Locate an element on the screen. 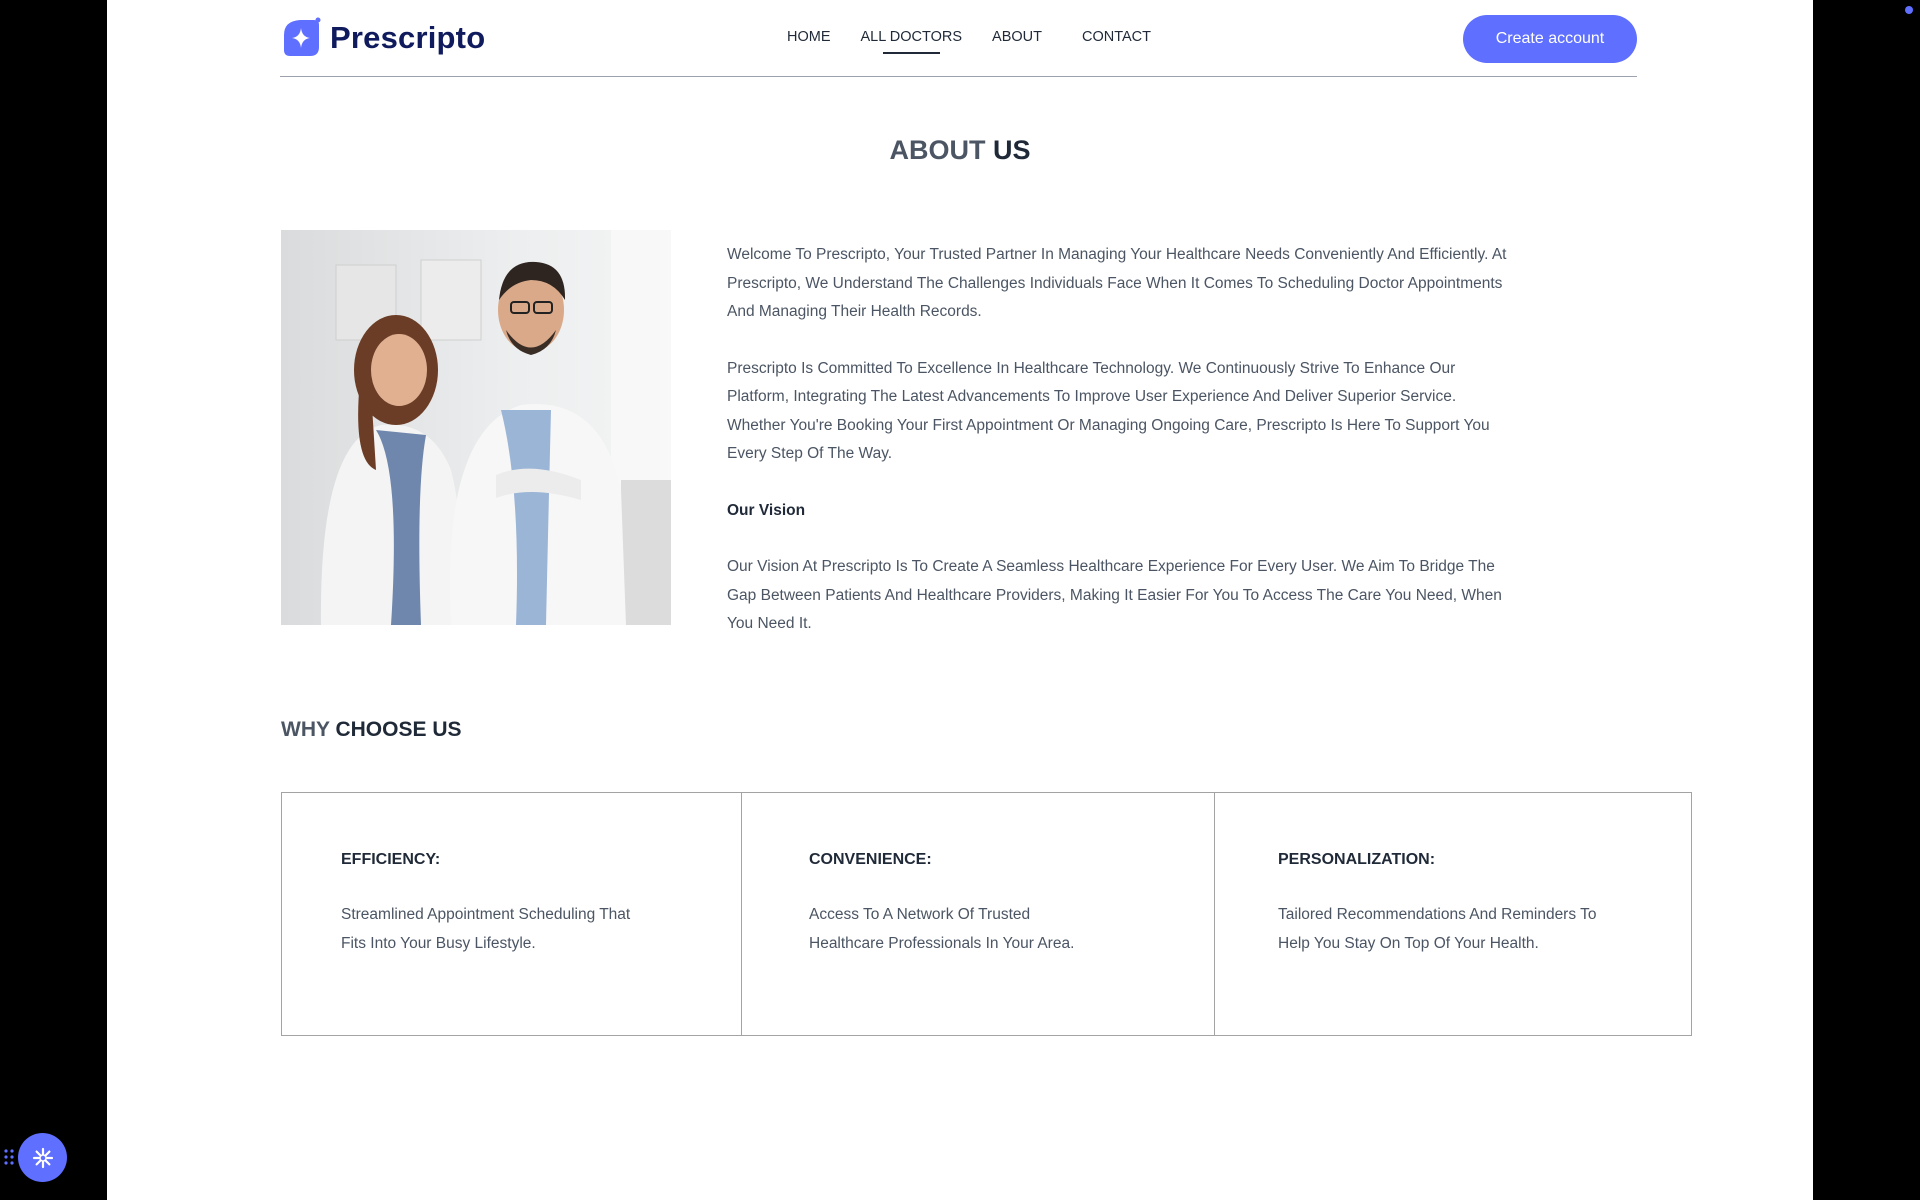  nav-home: HOME is located at coordinates (809, 37).